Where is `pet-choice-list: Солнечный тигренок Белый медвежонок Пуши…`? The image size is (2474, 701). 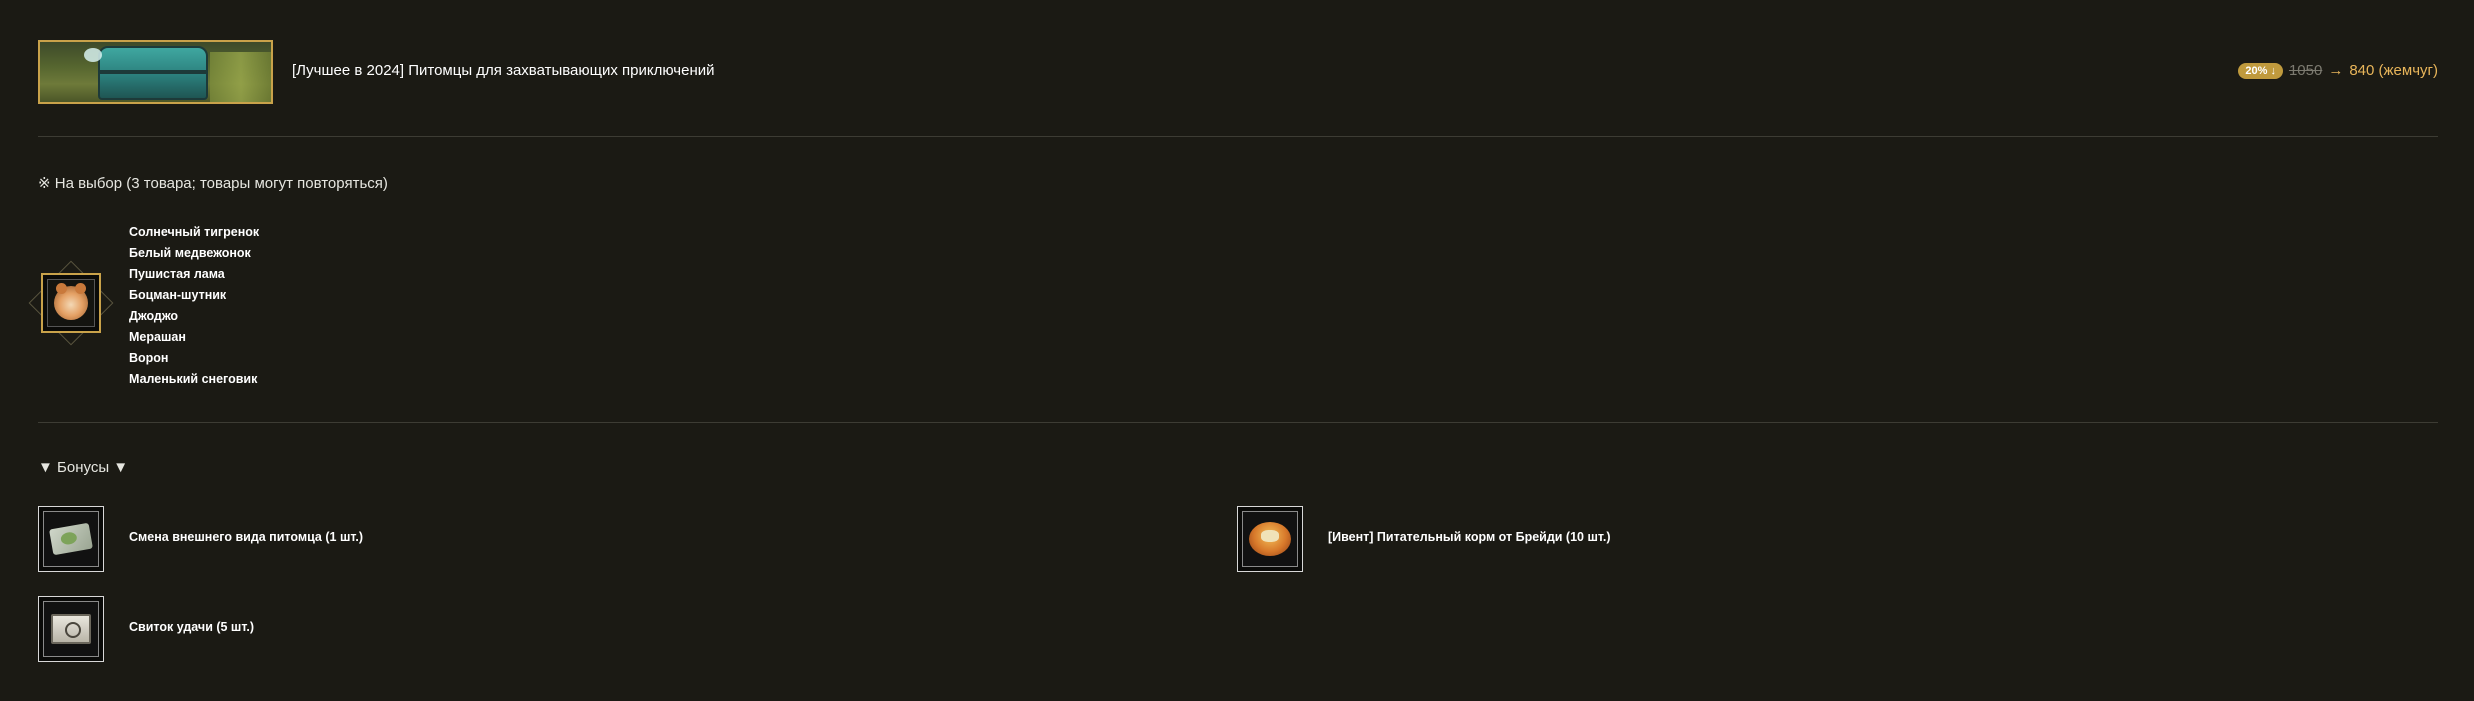
pet-choice-list: Солнечный тигренок Белый медвежонок Пуши… is located at coordinates (194, 306).